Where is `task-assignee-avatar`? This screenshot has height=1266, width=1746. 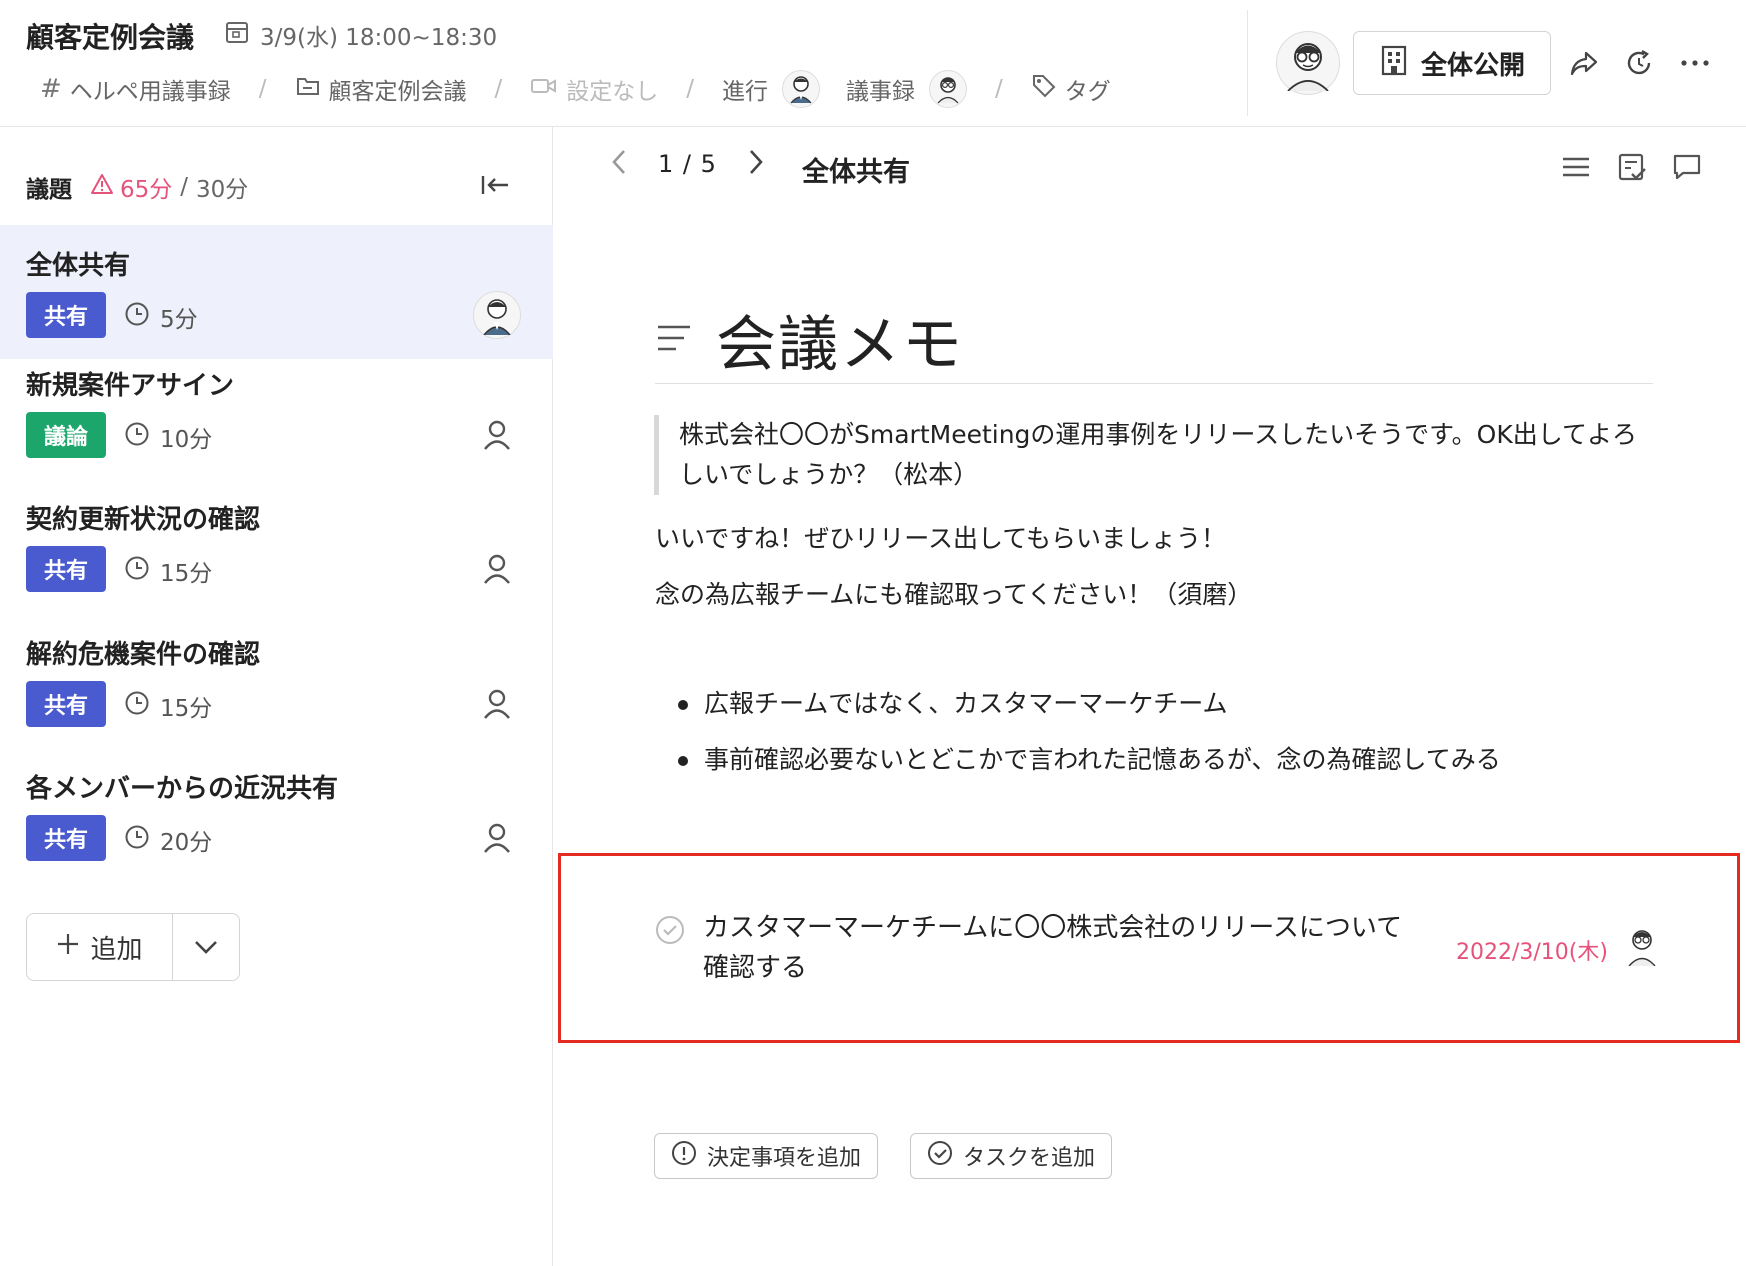
task-assignee-avatar is located at coordinates (1642, 946).